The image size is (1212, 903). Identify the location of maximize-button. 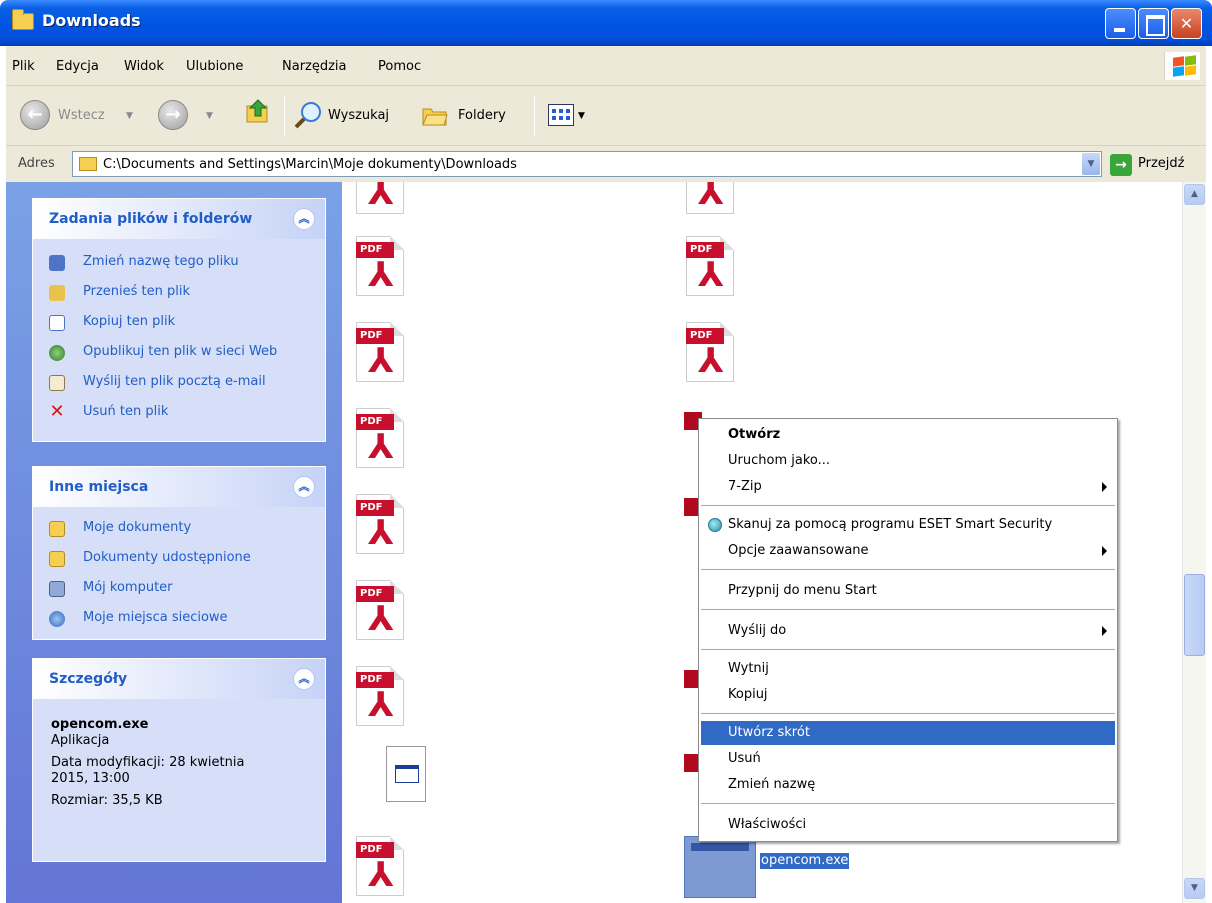
(1153, 23).